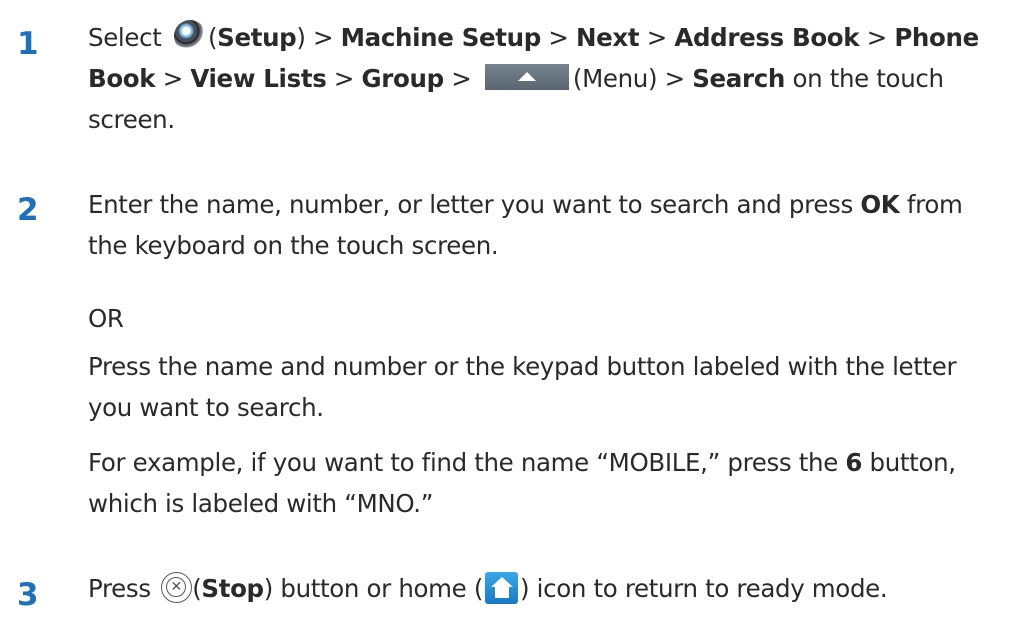 The height and width of the screenshot is (621, 1035). What do you see at coordinates (28, 210) in the screenshot?
I see `step-2-number: 2` at bounding box center [28, 210].